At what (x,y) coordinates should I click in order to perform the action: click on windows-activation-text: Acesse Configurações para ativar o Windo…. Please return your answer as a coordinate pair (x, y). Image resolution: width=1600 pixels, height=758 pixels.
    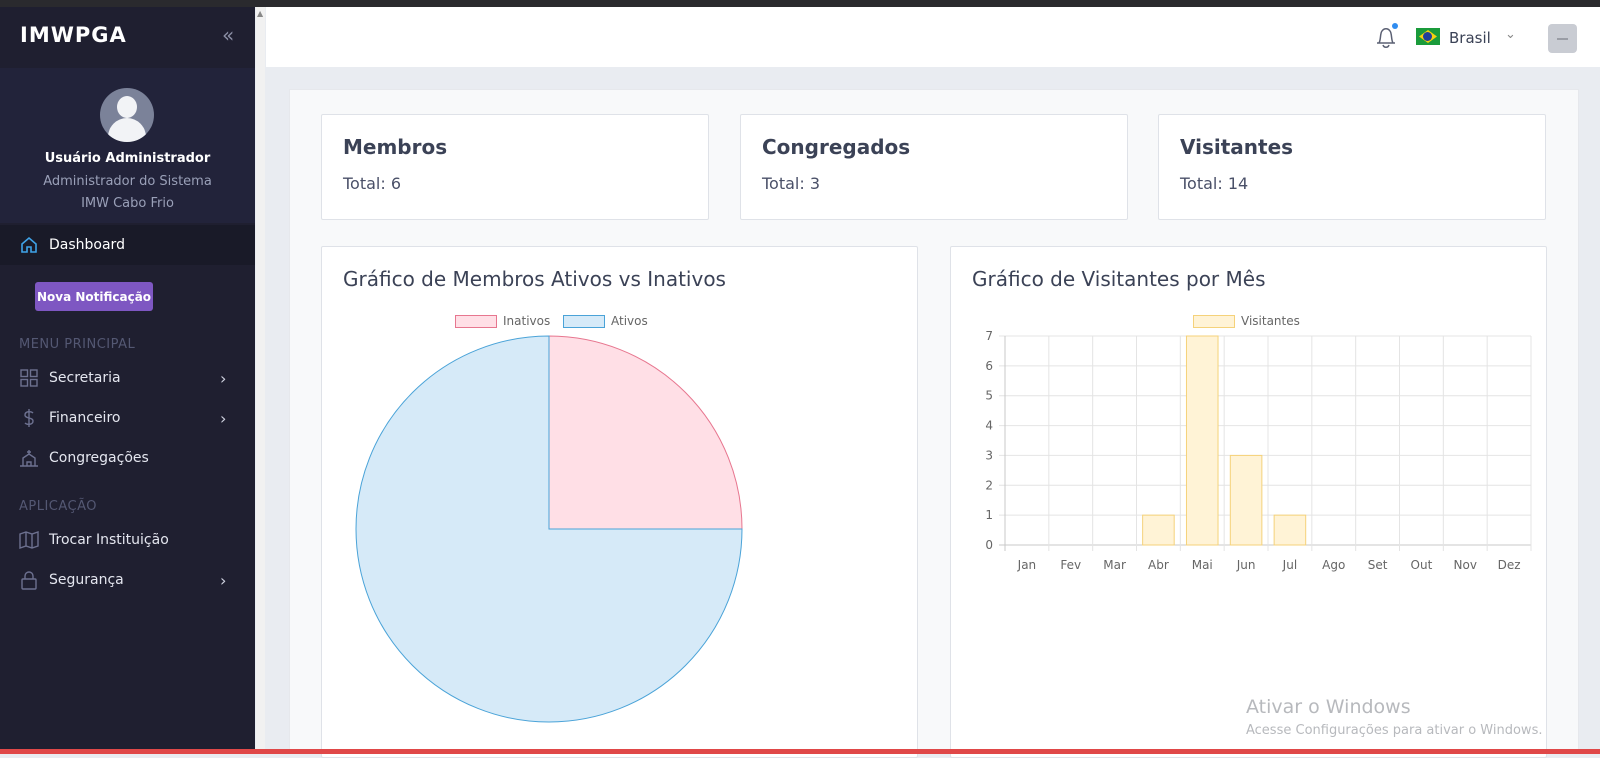
    Looking at the image, I should click on (1394, 730).